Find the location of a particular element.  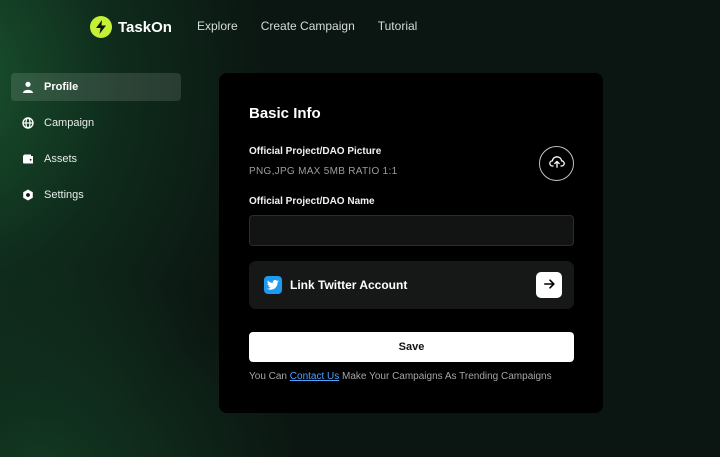

footer-prefix: You Can is located at coordinates (269, 376).